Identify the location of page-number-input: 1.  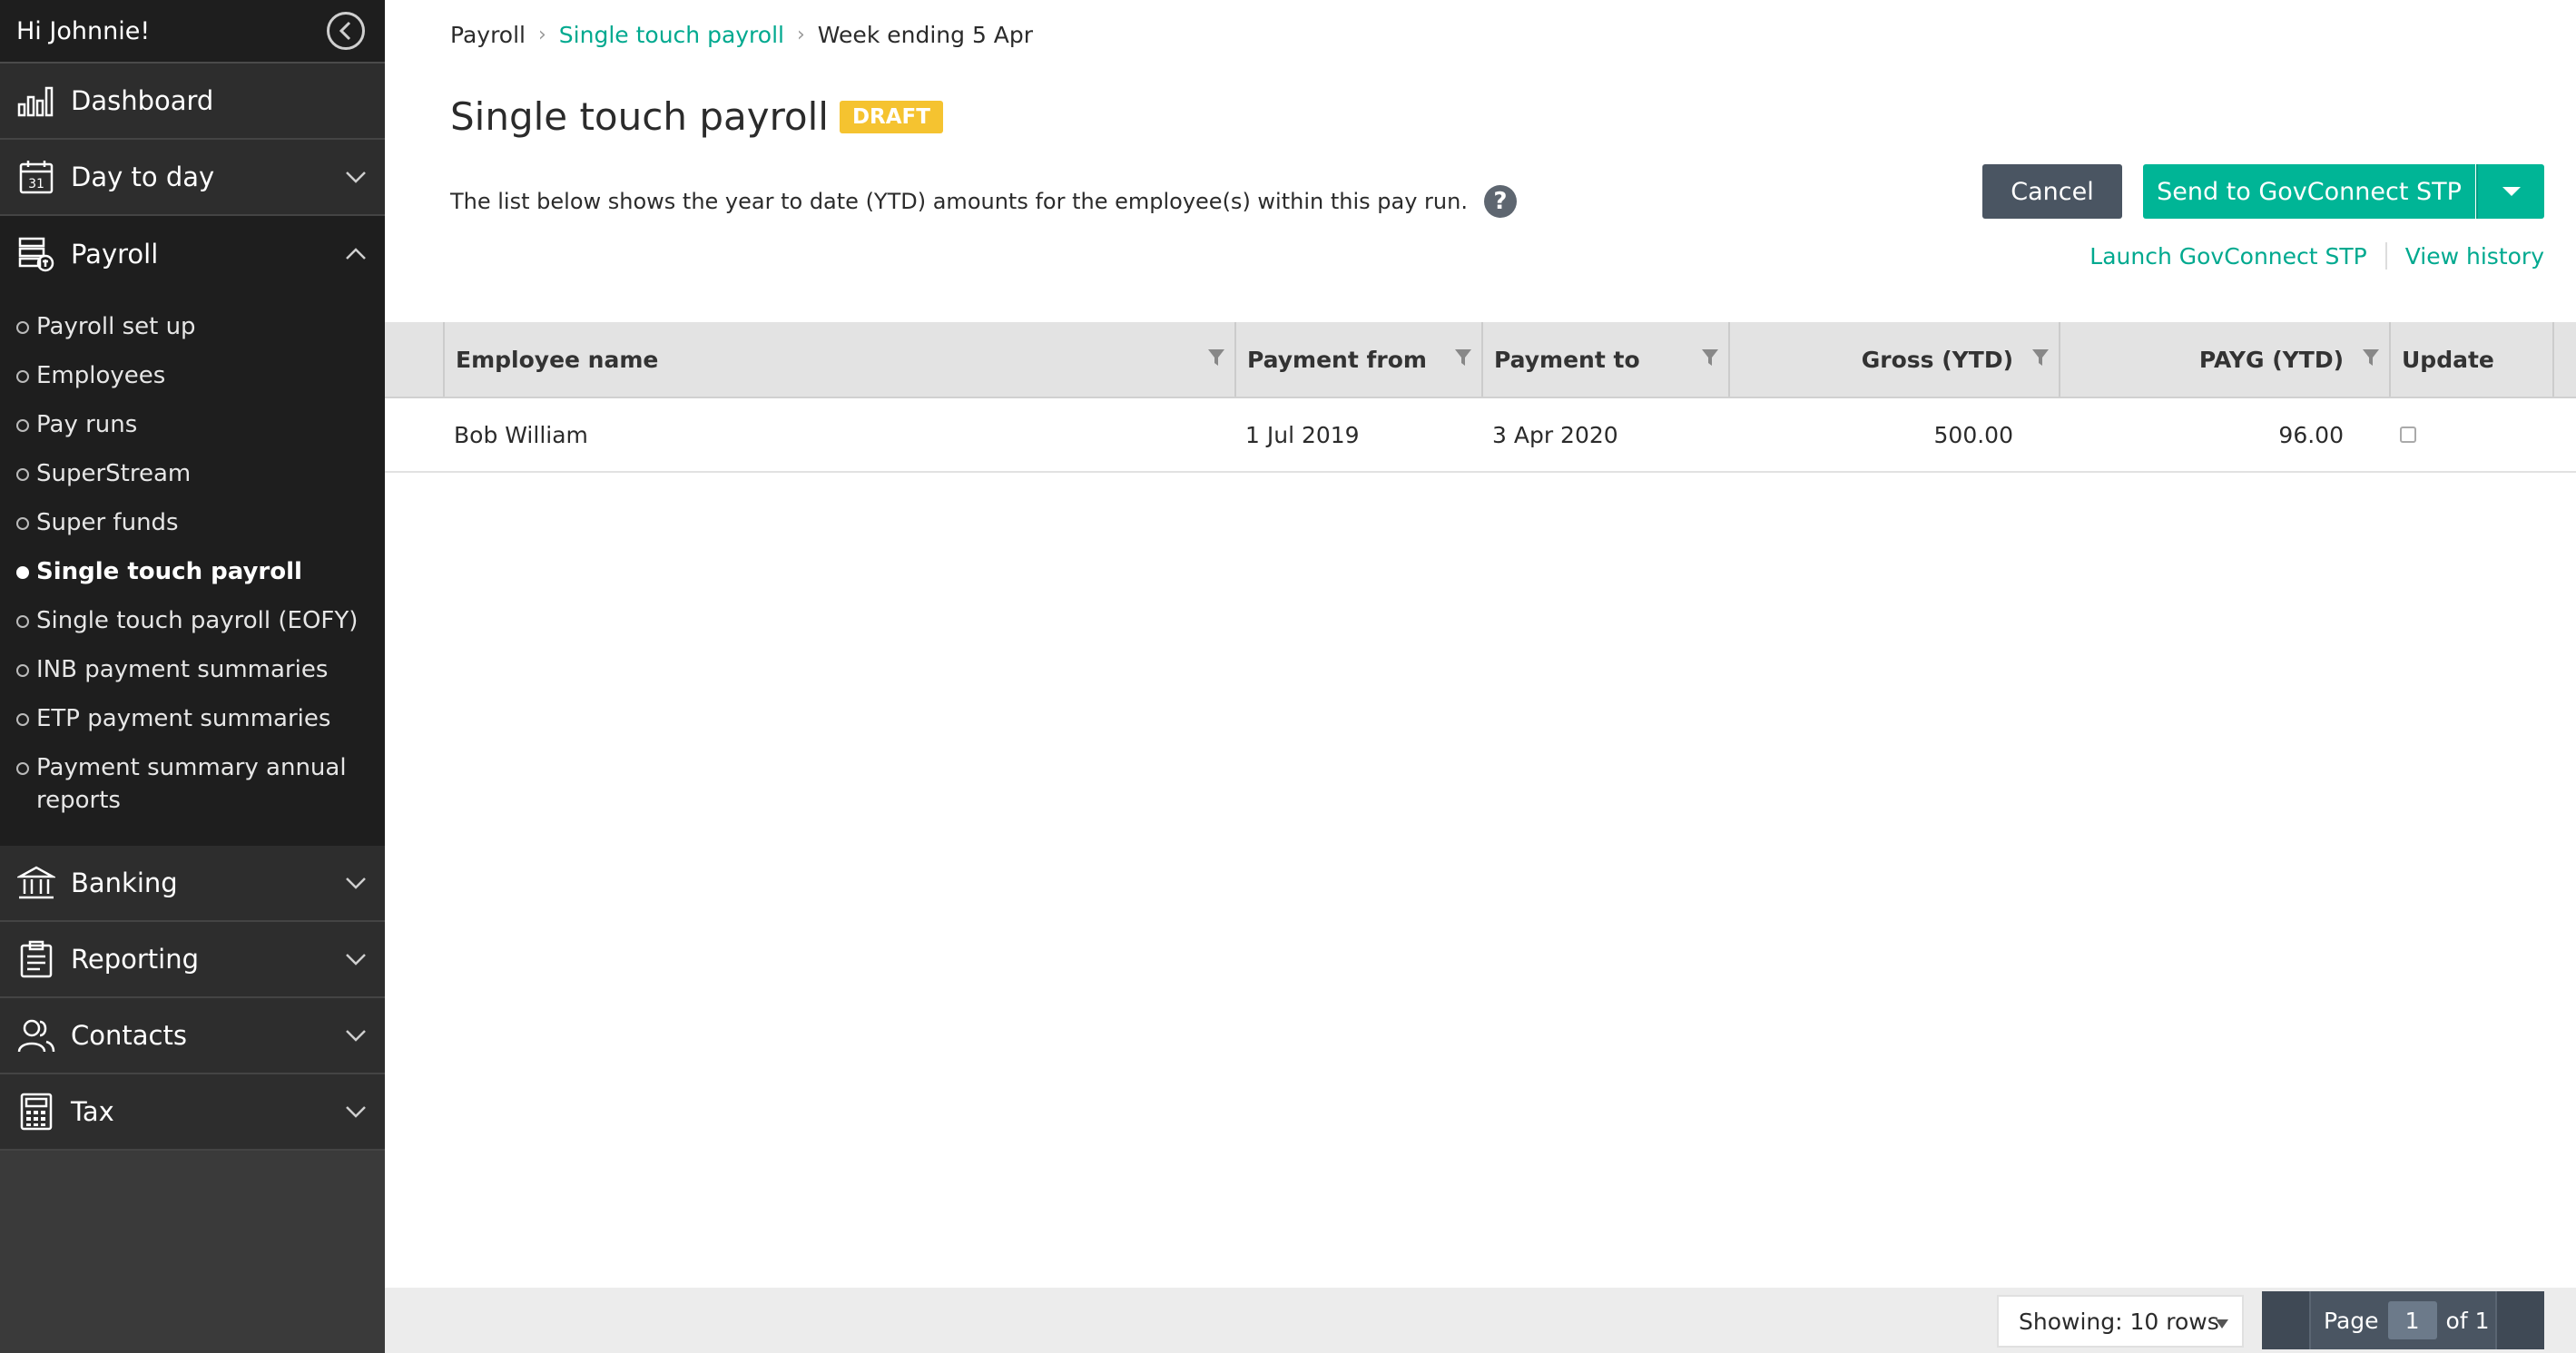
(2412, 1320).